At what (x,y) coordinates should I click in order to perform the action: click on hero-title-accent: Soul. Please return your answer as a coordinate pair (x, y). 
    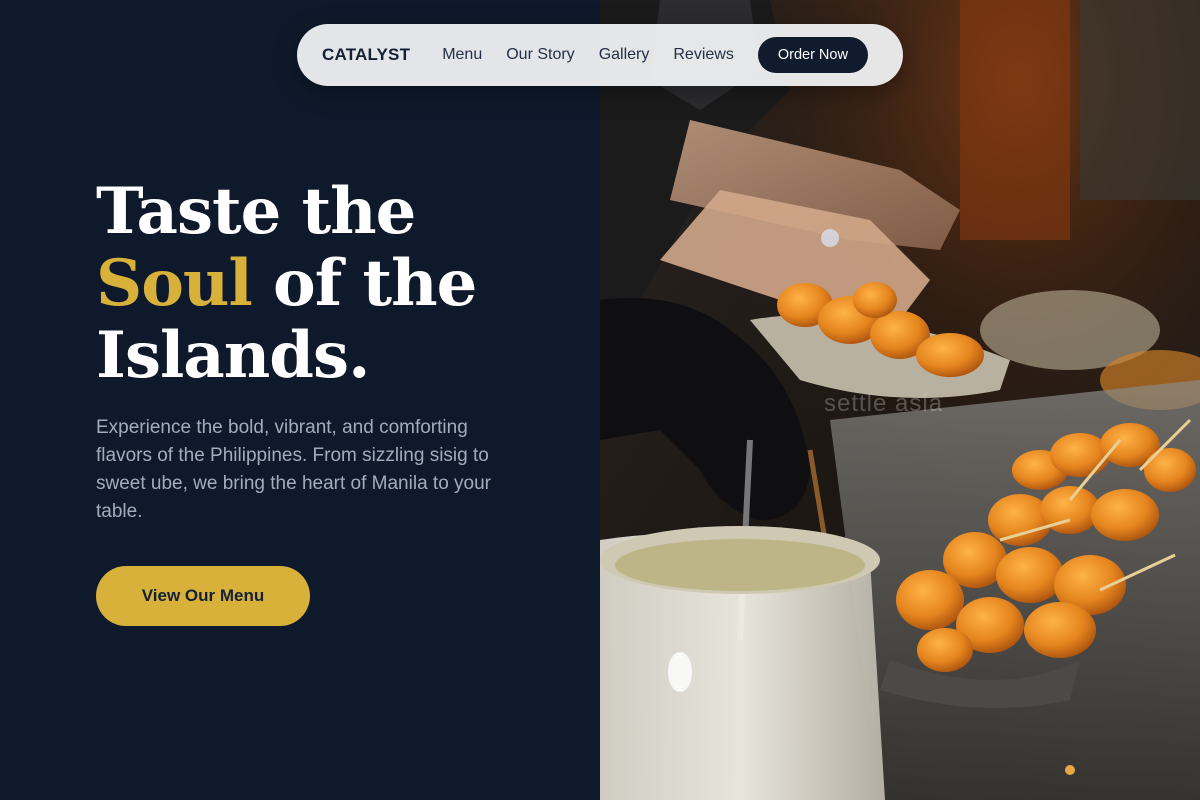
    Looking at the image, I should click on (174, 283).